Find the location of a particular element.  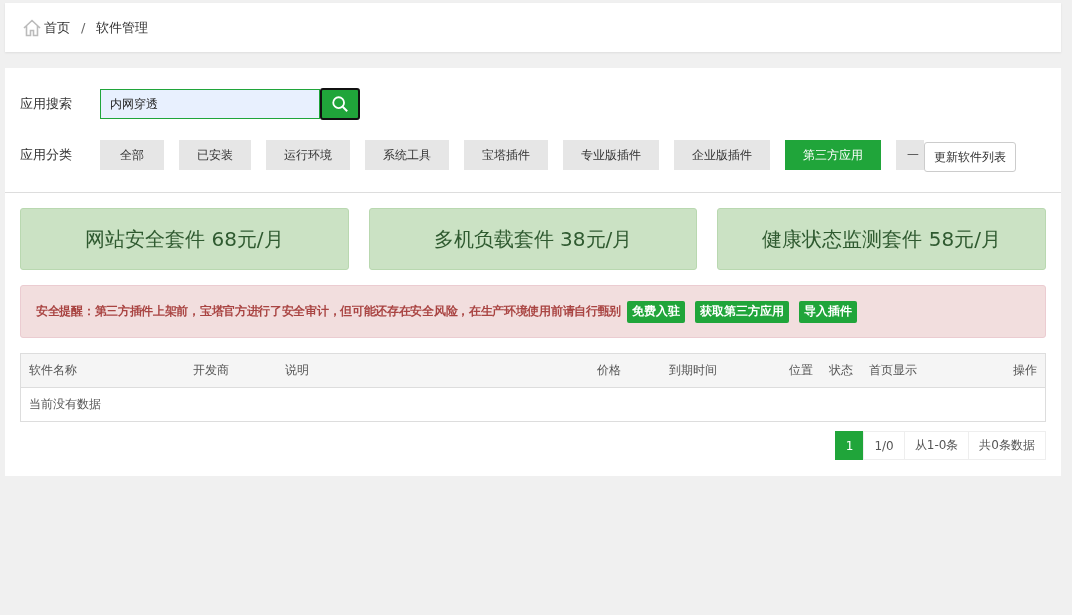

category-tab: 系统工具 is located at coordinates (407, 155).